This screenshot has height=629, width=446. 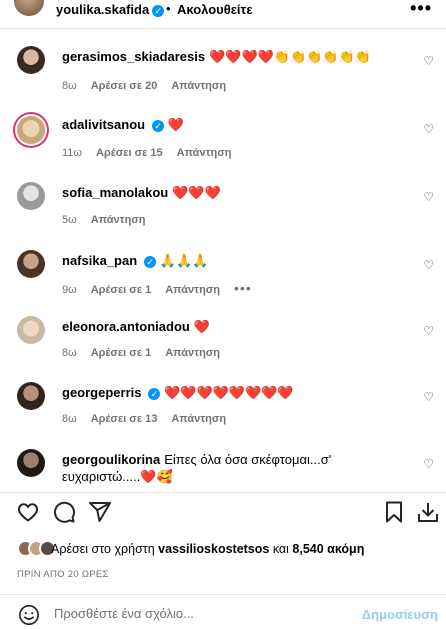 I want to click on commenter-username: eleonora.antoniadou, so click(x=126, y=326).